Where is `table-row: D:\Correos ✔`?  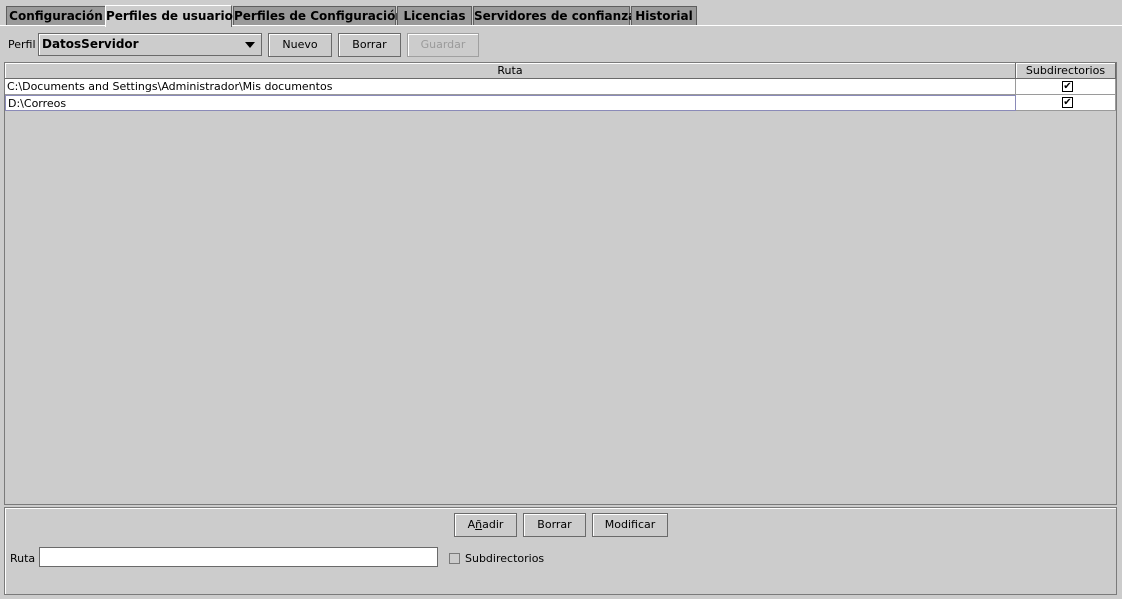 table-row: D:\Correos ✔ is located at coordinates (560, 103).